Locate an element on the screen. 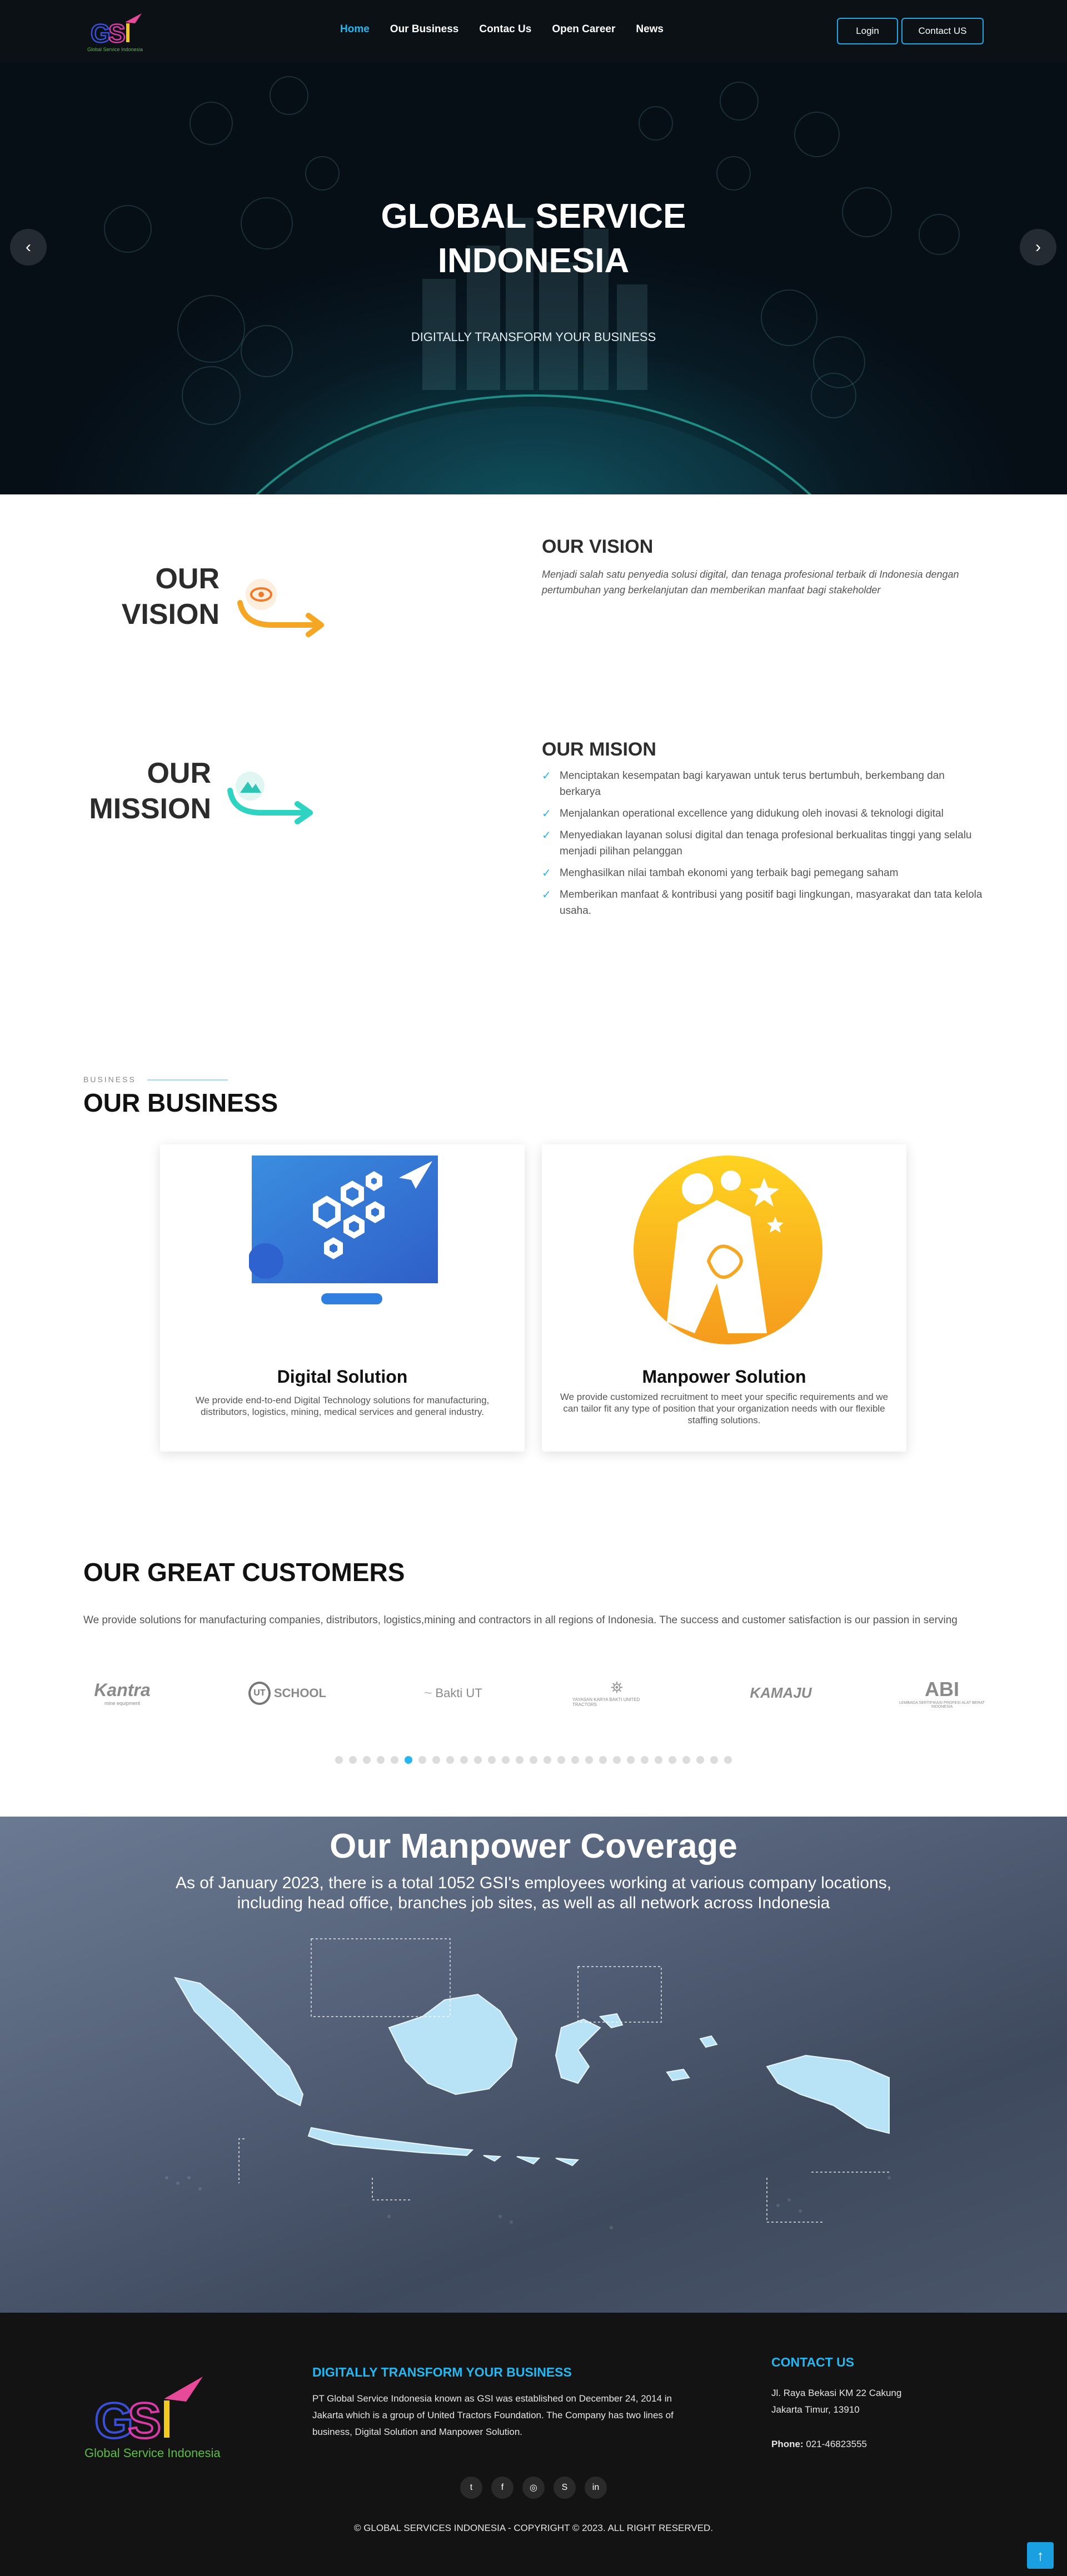 This screenshot has height=2576, width=1067. customer-logo-kamaju: KAMAJU is located at coordinates (780, 1693).